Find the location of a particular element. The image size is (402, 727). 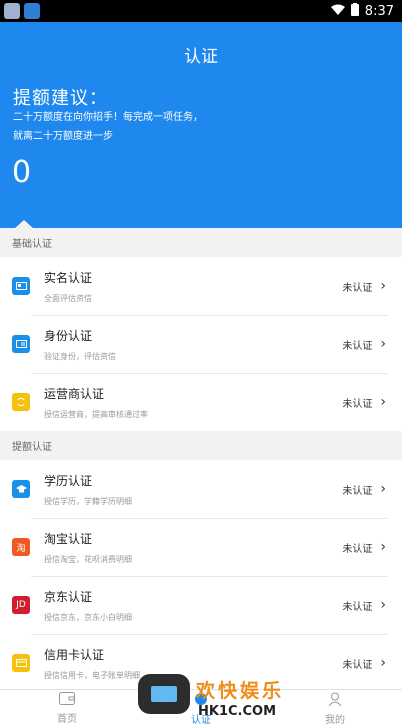

watermark: 欢快娱乐 HK1C.COM is located at coordinates (218, 699).